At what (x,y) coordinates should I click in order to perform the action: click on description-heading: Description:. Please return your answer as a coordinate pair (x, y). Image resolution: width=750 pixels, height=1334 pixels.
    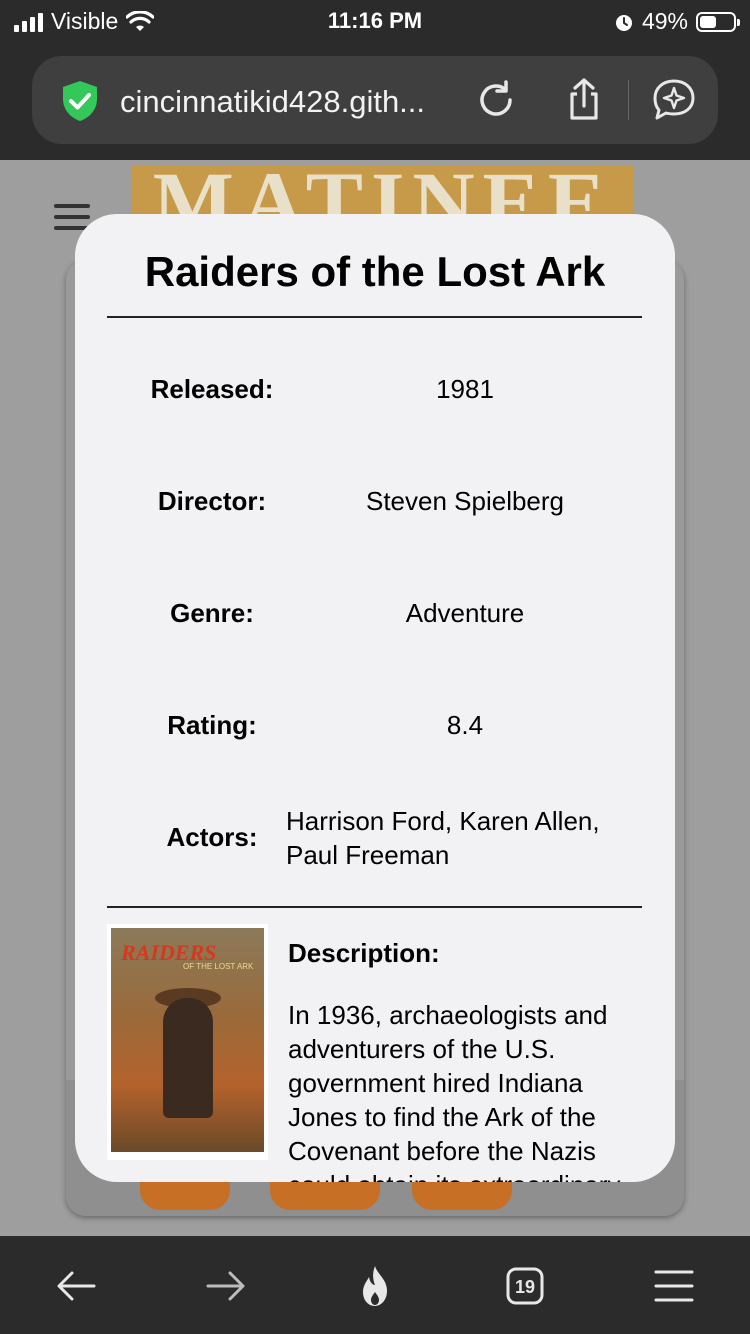
    Looking at the image, I should click on (364, 953).